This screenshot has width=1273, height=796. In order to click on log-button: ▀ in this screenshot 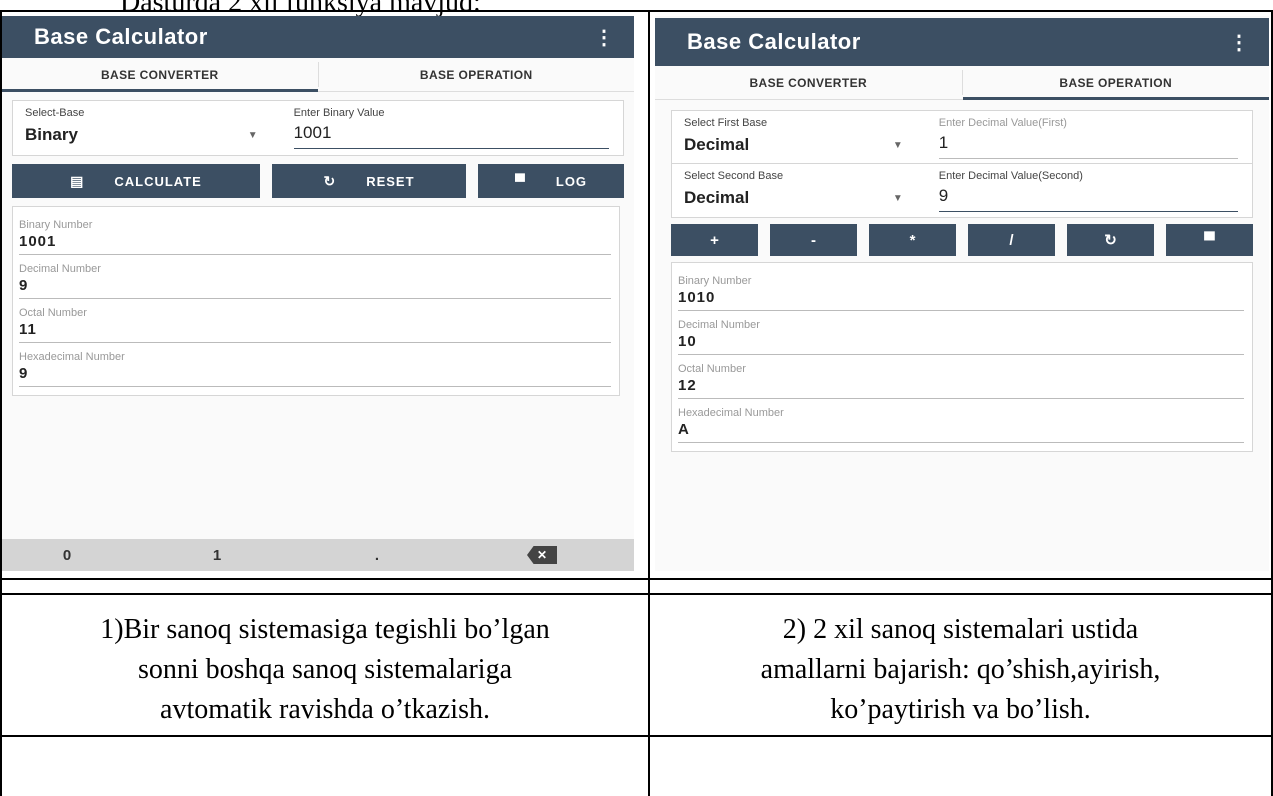, I will do `click(1209, 240)`.